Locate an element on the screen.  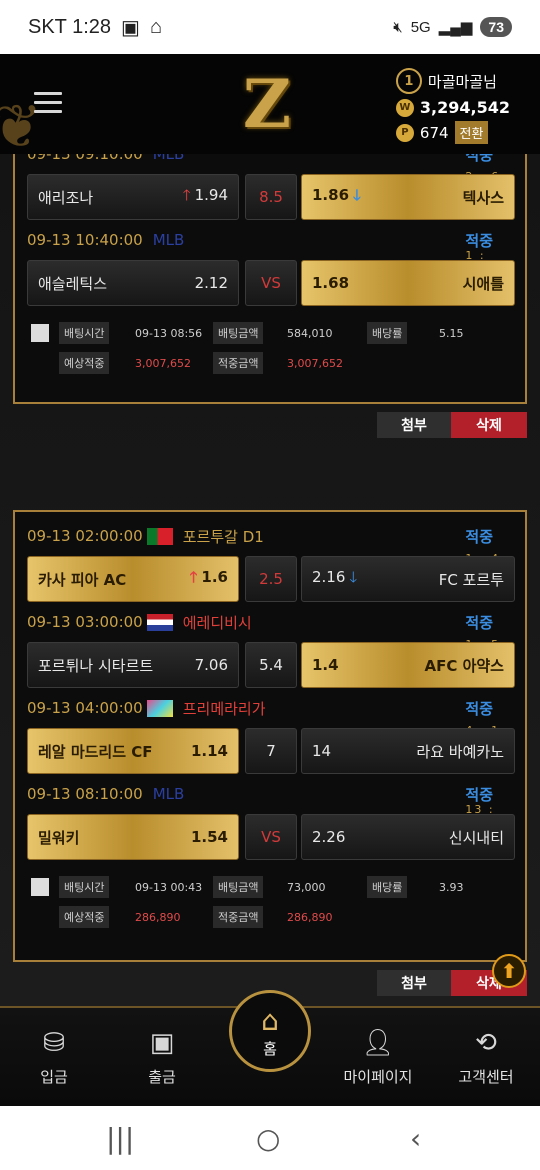
match-score: 적중 1 : 19 is located at coordinates (486, 252).